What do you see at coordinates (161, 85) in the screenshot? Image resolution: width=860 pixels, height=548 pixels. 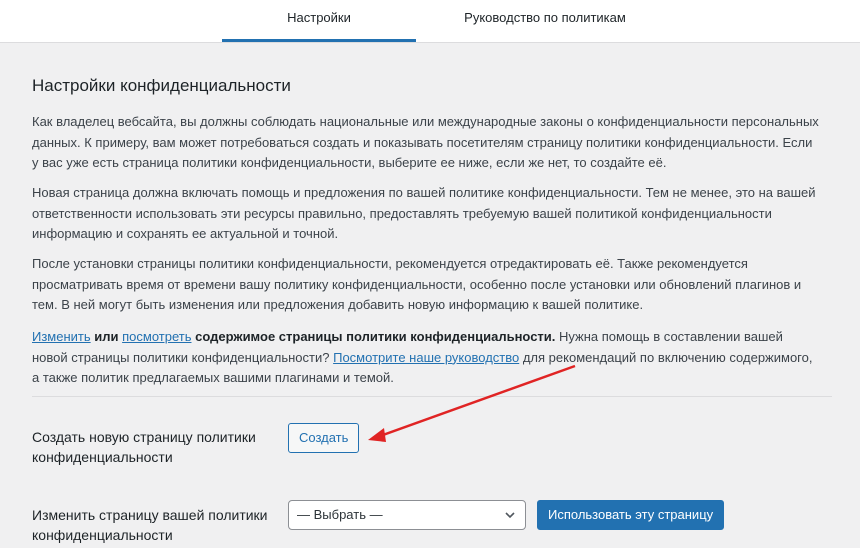 I see `page-title: Настройки конфиденциальности` at bounding box center [161, 85].